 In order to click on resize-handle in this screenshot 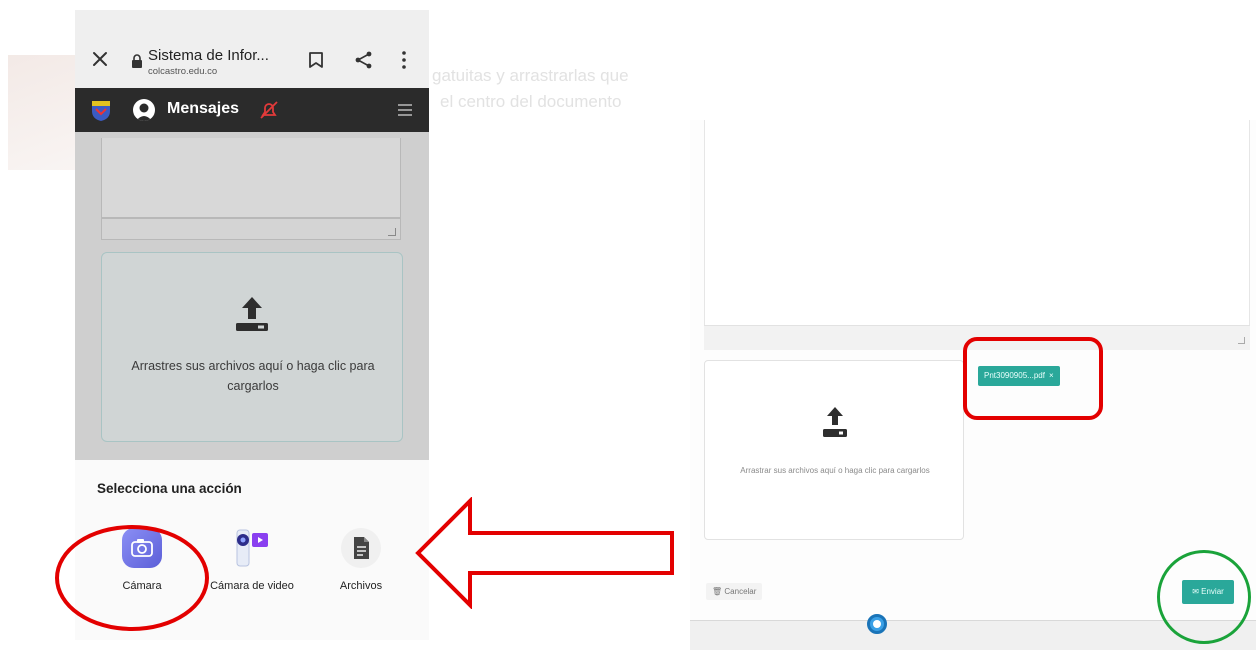, I will do `click(392, 232)`.